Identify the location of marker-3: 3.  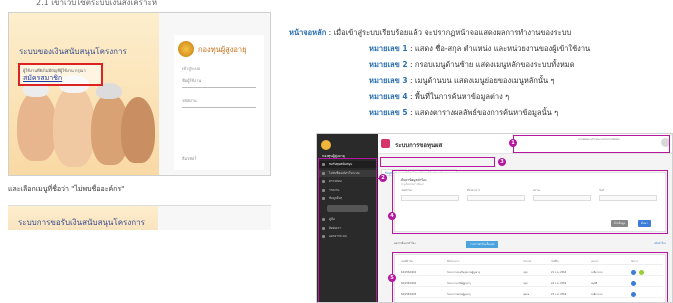
(502, 162).